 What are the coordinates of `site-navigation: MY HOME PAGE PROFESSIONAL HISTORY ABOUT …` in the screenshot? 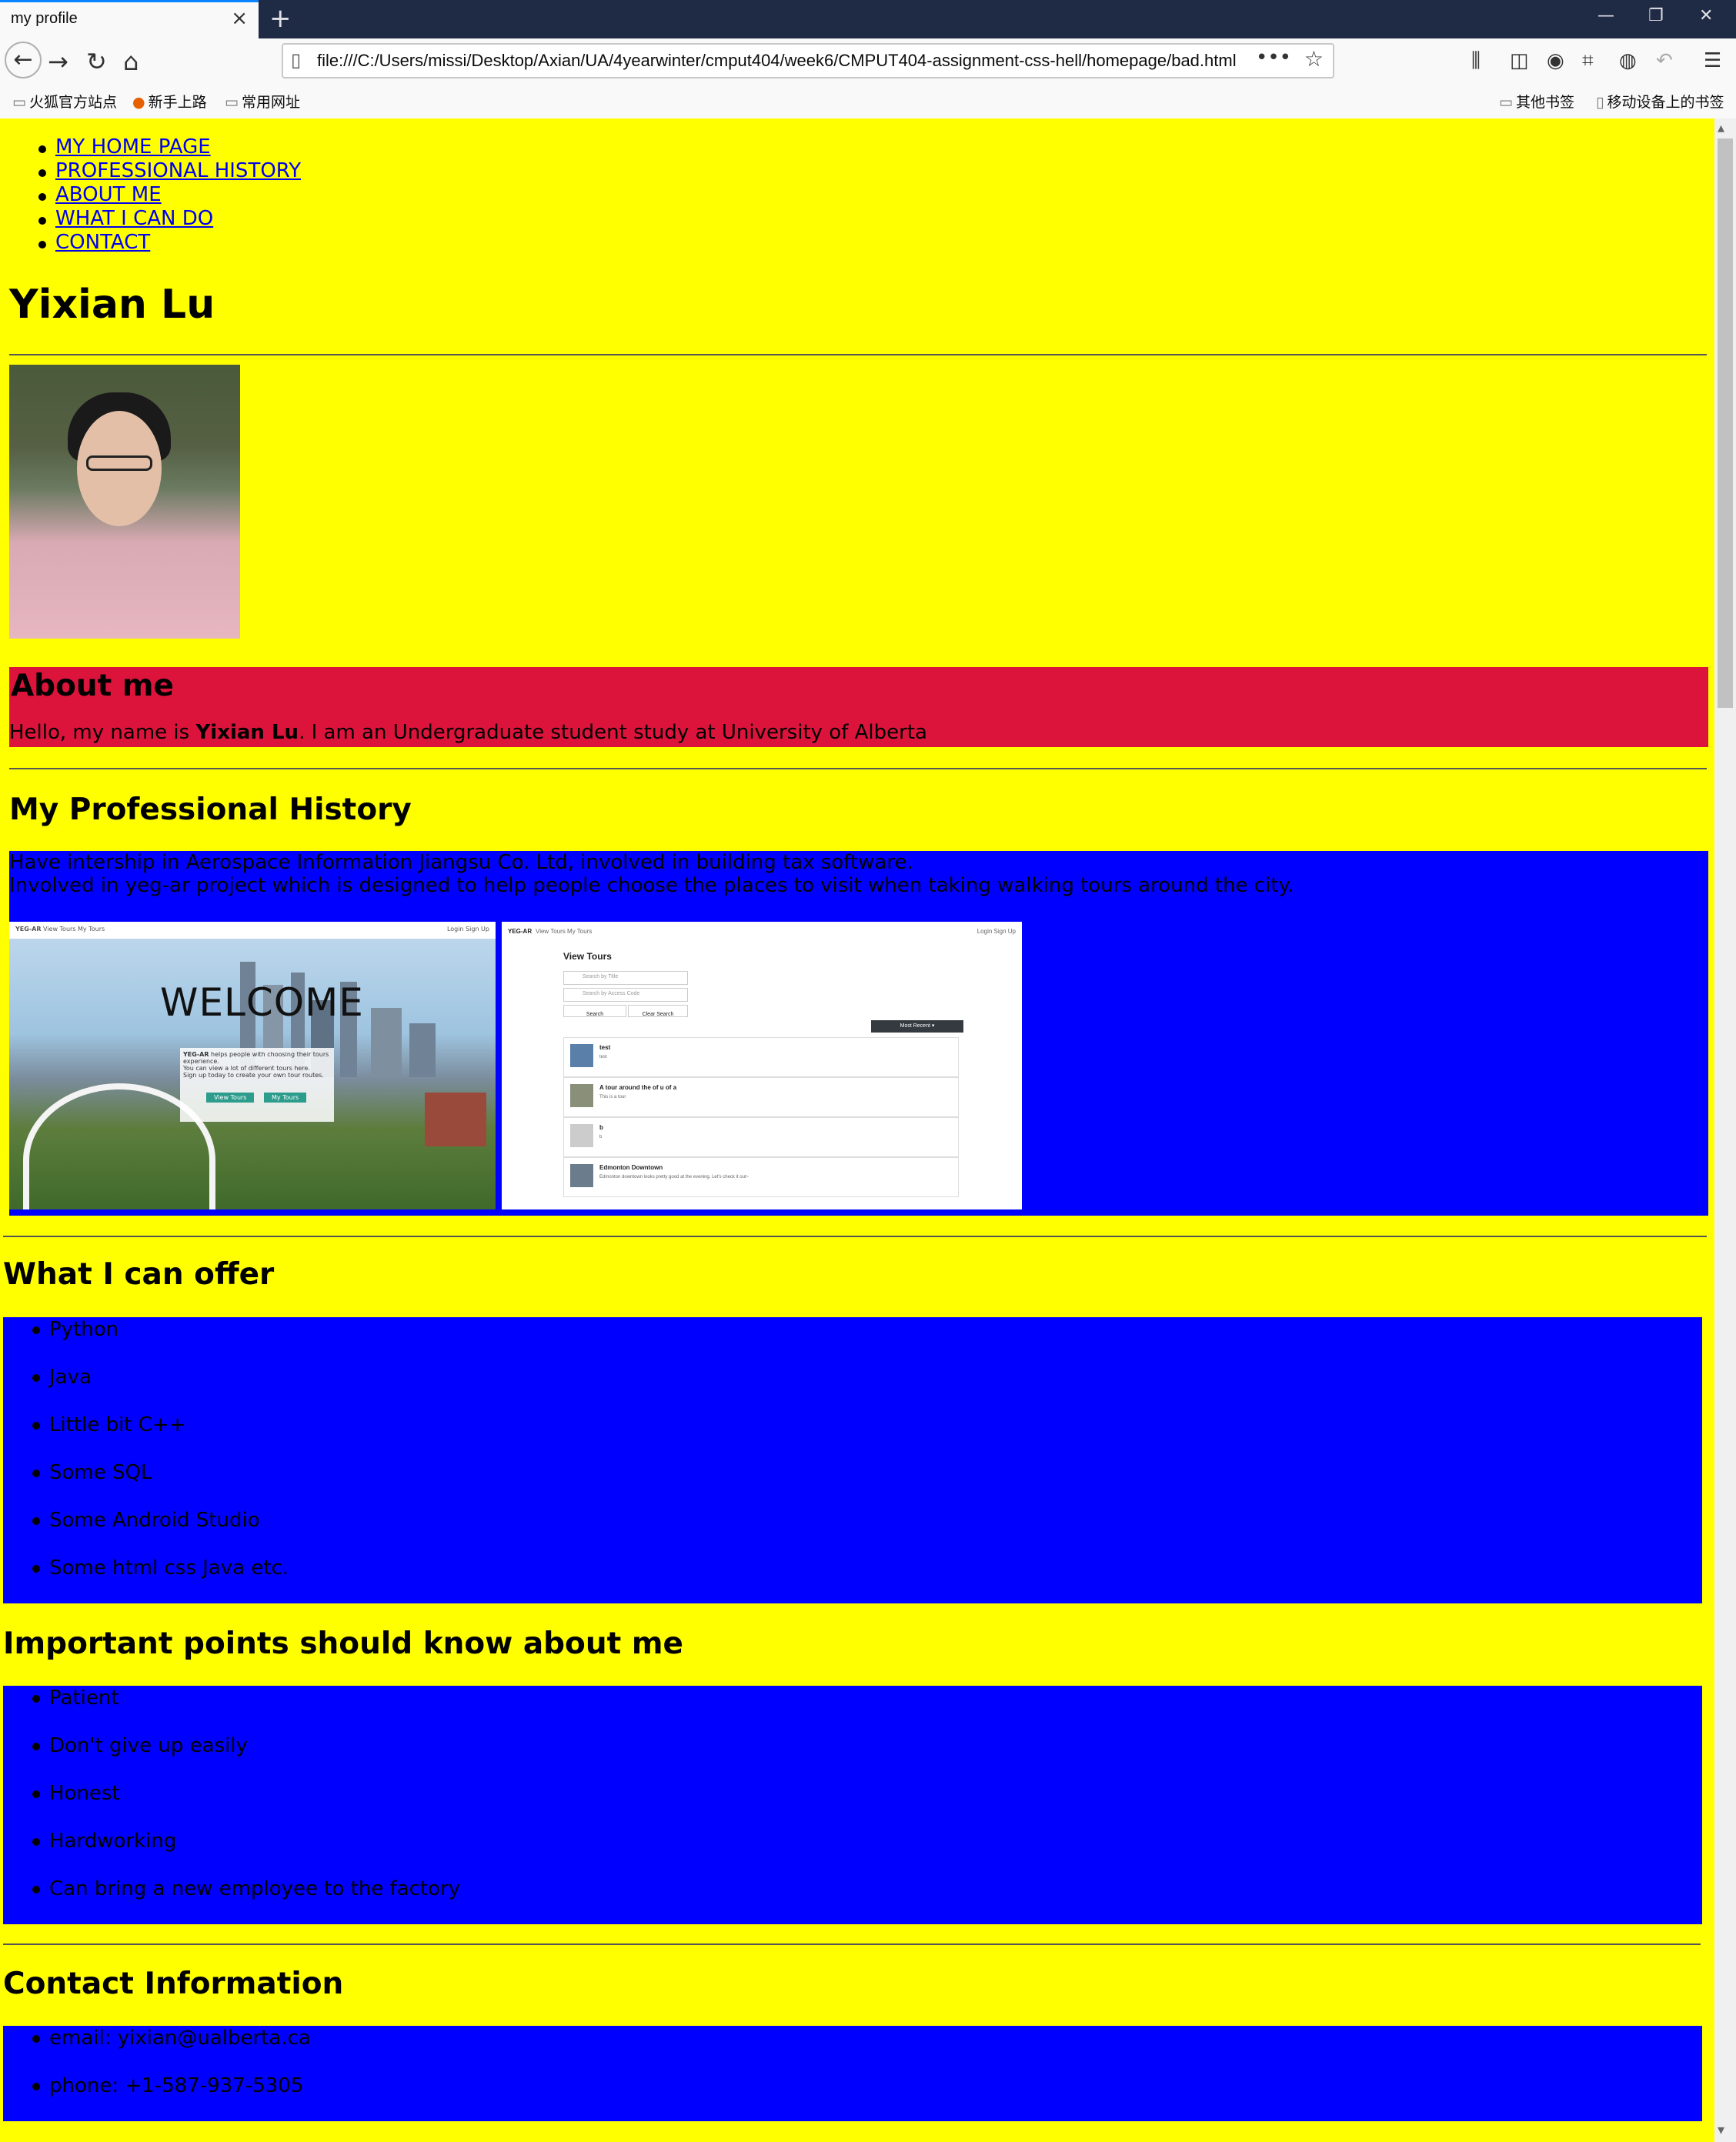 It's located at (169, 195).